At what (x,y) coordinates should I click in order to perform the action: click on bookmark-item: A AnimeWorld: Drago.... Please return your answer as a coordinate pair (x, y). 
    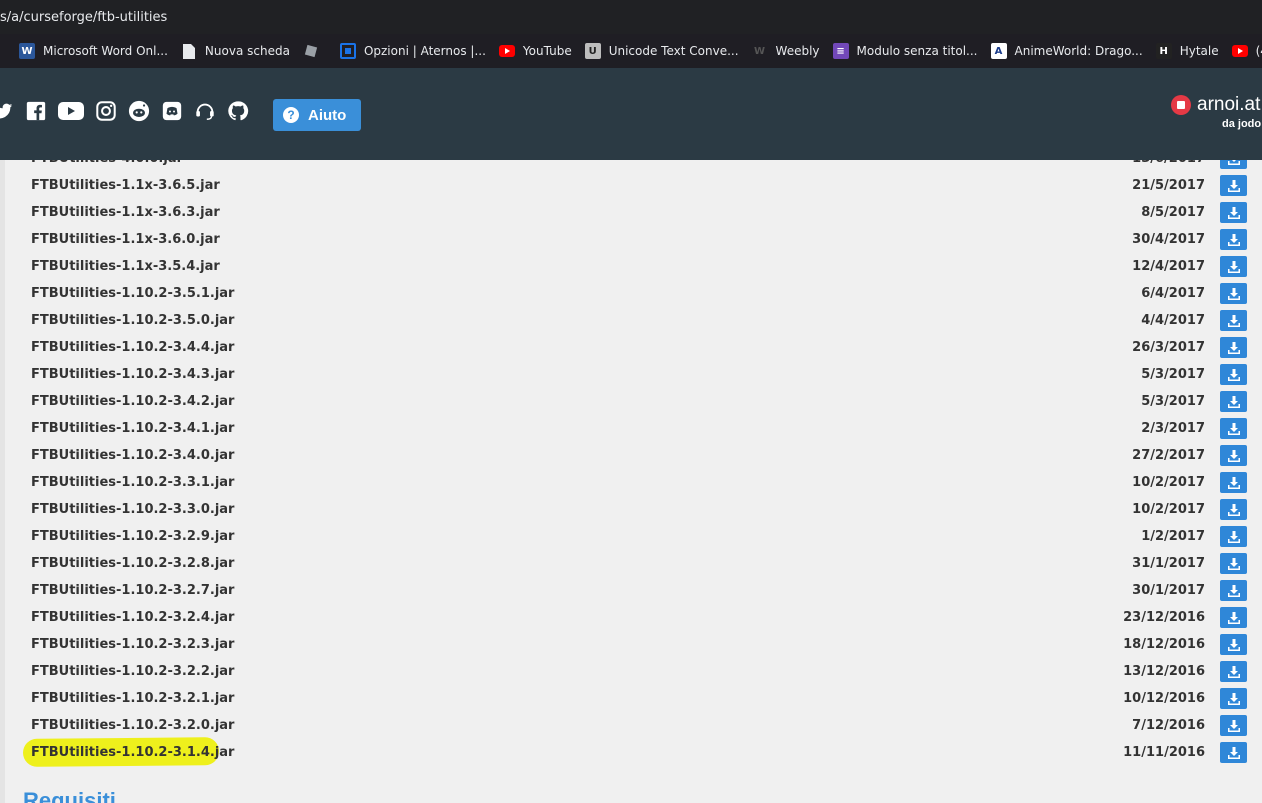
    Looking at the image, I should click on (1066, 51).